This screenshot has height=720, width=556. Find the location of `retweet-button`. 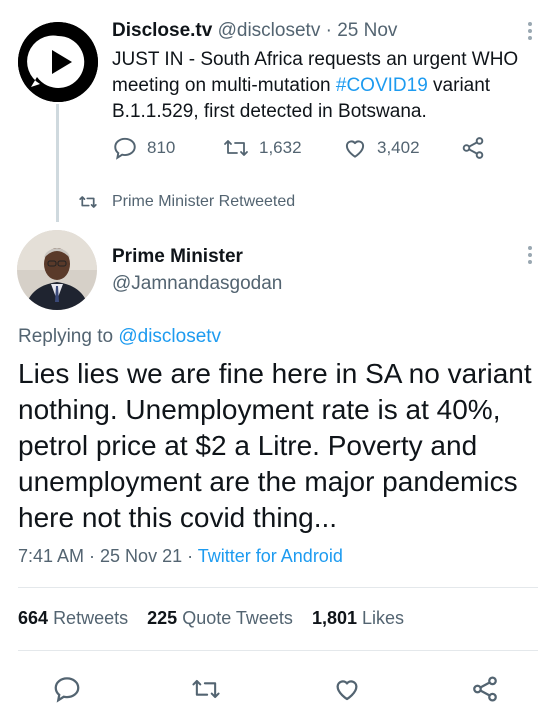

retweet-button is located at coordinates (206, 691).